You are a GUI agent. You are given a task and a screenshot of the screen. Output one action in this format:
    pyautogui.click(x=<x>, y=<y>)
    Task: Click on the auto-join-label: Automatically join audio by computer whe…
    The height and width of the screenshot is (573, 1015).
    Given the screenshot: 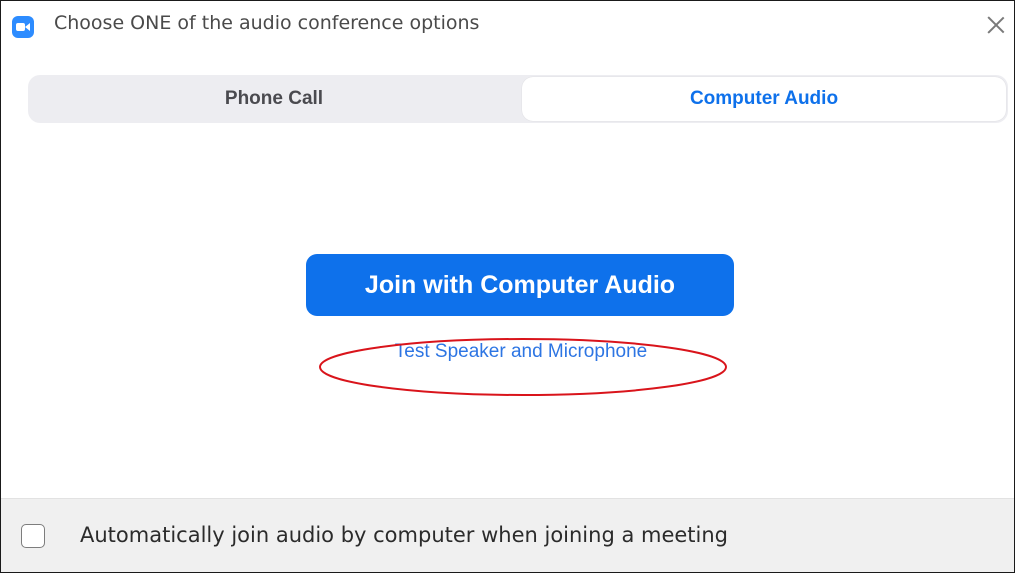 What is the action you would take?
    pyautogui.click(x=404, y=535)
    